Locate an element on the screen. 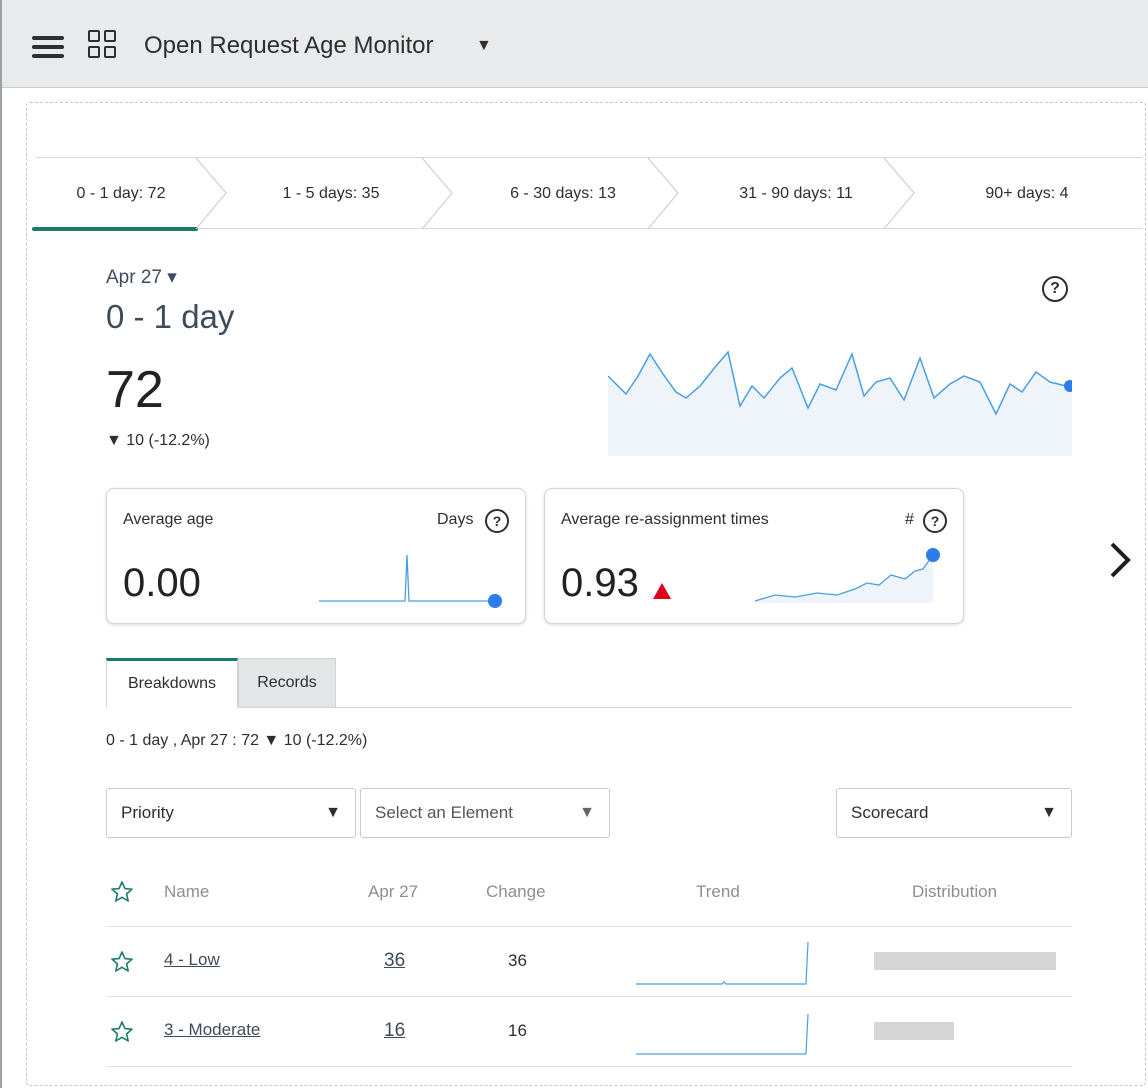 This screenshot has height=1088, width=1148. row-change: 36 is located at coordinates (517, 960).